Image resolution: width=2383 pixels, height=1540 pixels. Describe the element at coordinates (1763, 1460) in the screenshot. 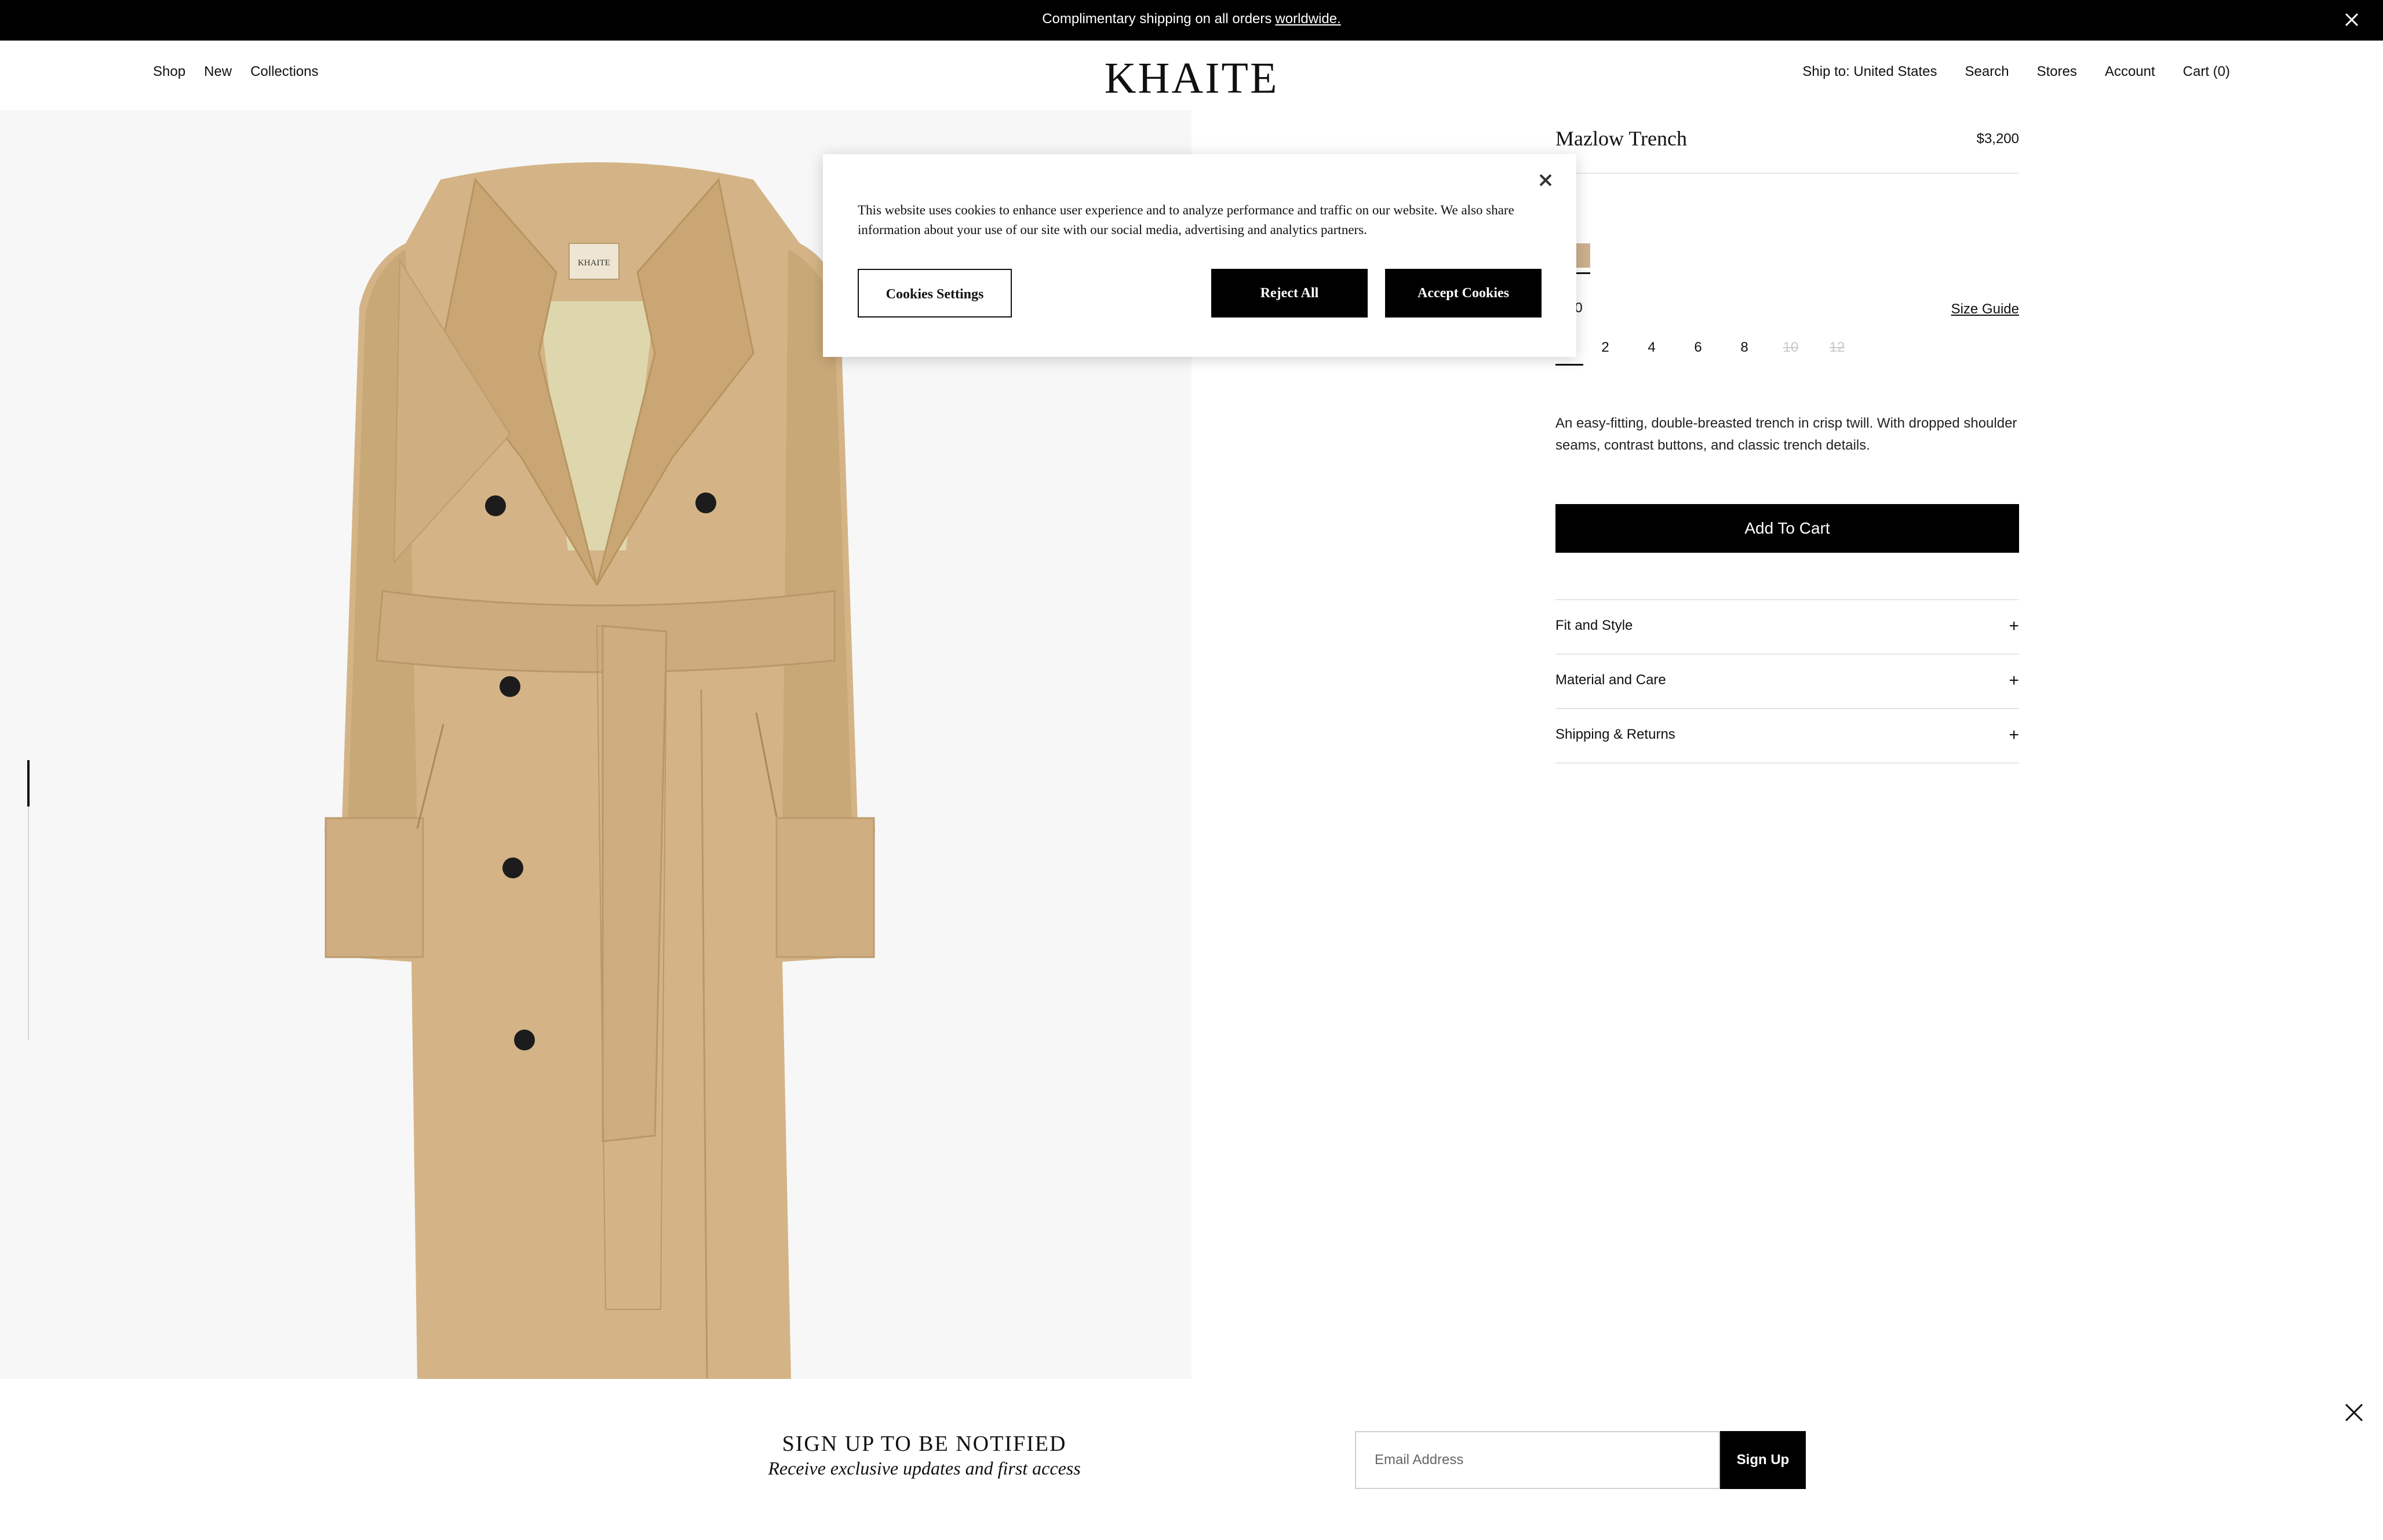

I see `sign-up-button: Sign Up` at that location.